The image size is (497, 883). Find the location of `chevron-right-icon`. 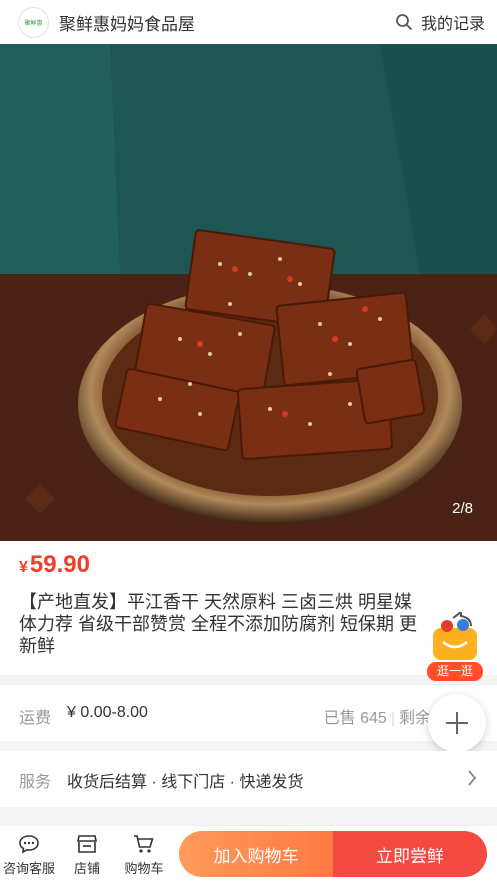

chevron-right-icon is located at coordinates (472, 778).